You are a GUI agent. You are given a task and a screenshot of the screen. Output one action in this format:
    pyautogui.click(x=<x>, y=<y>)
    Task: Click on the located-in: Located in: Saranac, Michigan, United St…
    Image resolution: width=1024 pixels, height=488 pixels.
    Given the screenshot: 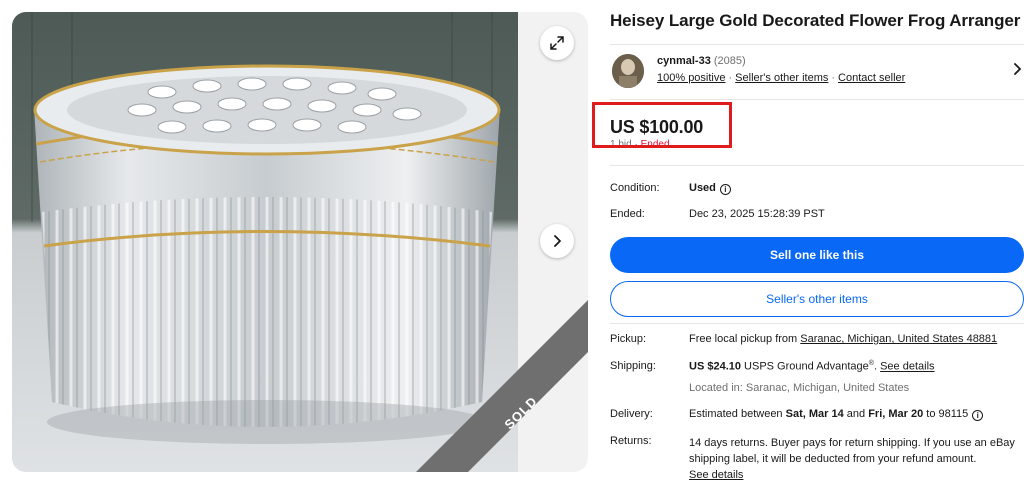 What is the action you would take?
    pyautogui.click(x=799, y=388)
    